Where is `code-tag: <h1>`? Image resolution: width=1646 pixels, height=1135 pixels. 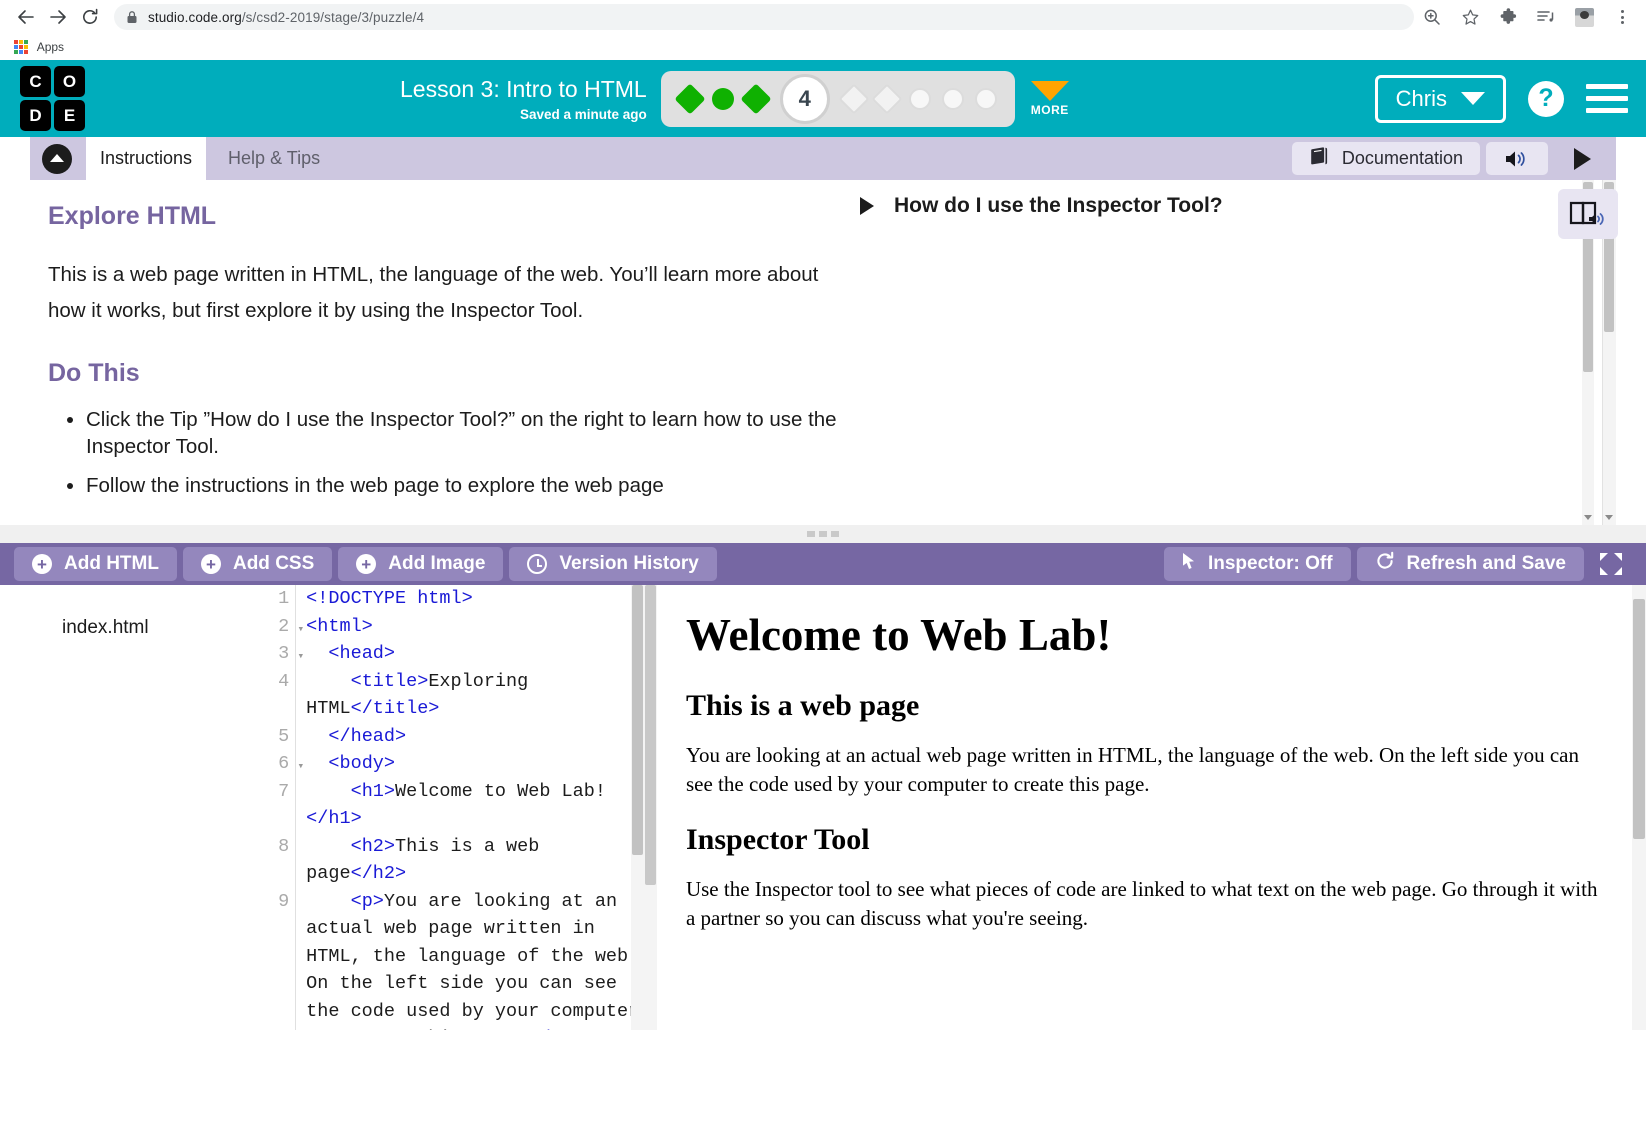 code-tag: <h1> is located at coordinates (373, 791).